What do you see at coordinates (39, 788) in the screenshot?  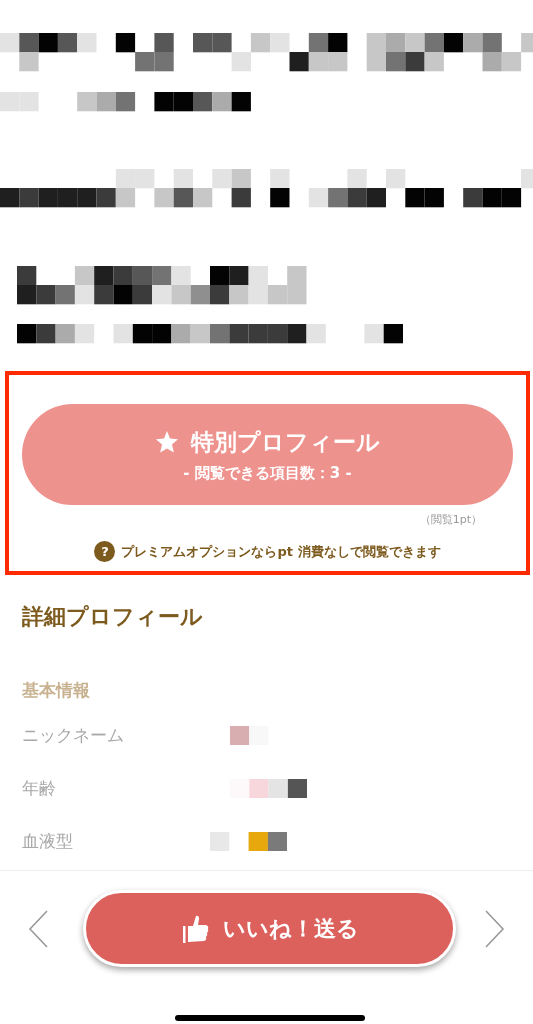 I see `field-label: 年齢` at bounding box center [39, 788].